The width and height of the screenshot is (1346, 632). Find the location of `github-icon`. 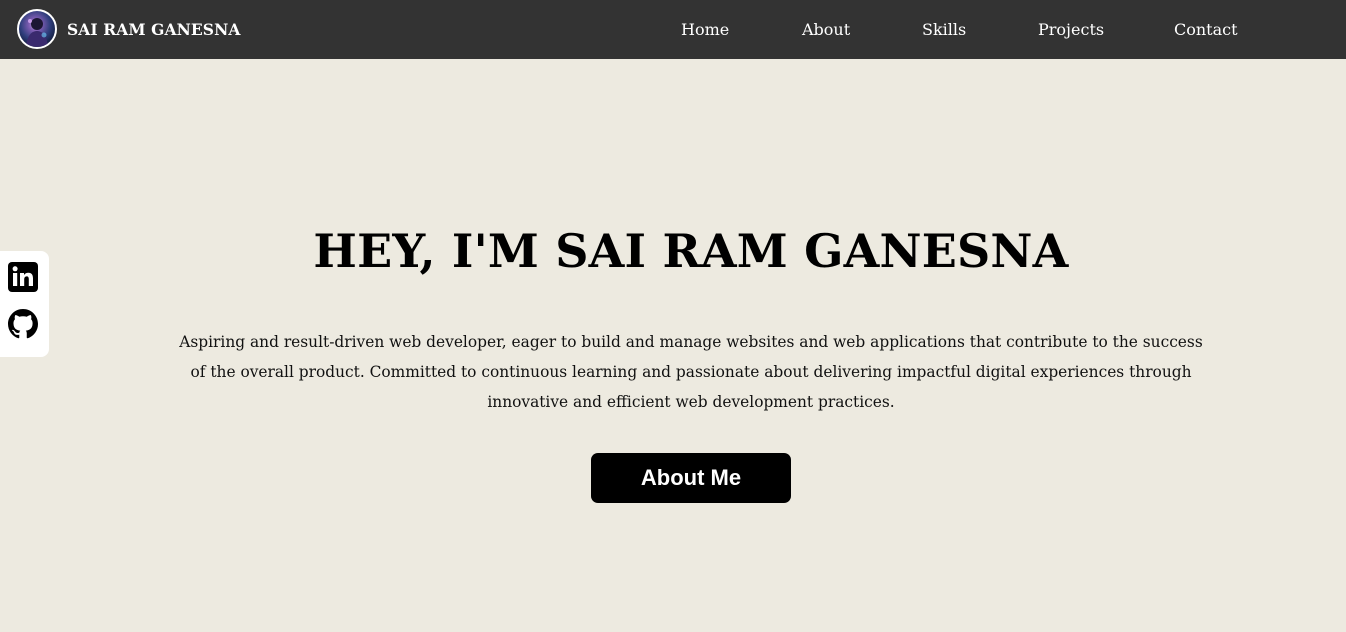

github-icon is located at coordinates (23, 324).